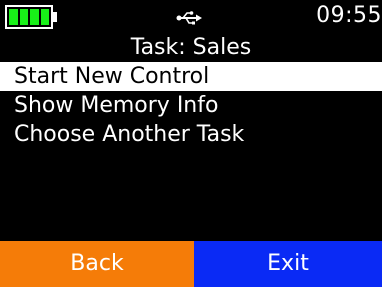 This screenshot has width=382, height=287. Describe the element at coordinates (288, 264) in the screenshot. I see `exit-button: Exit` at that location.